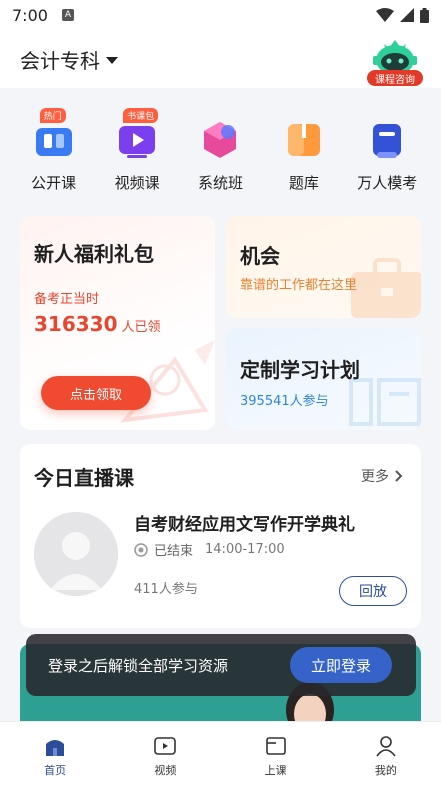 This screenshot has width=441, height=785. I want to click on gift-count-suffix: 人已领, so click(141, 327).